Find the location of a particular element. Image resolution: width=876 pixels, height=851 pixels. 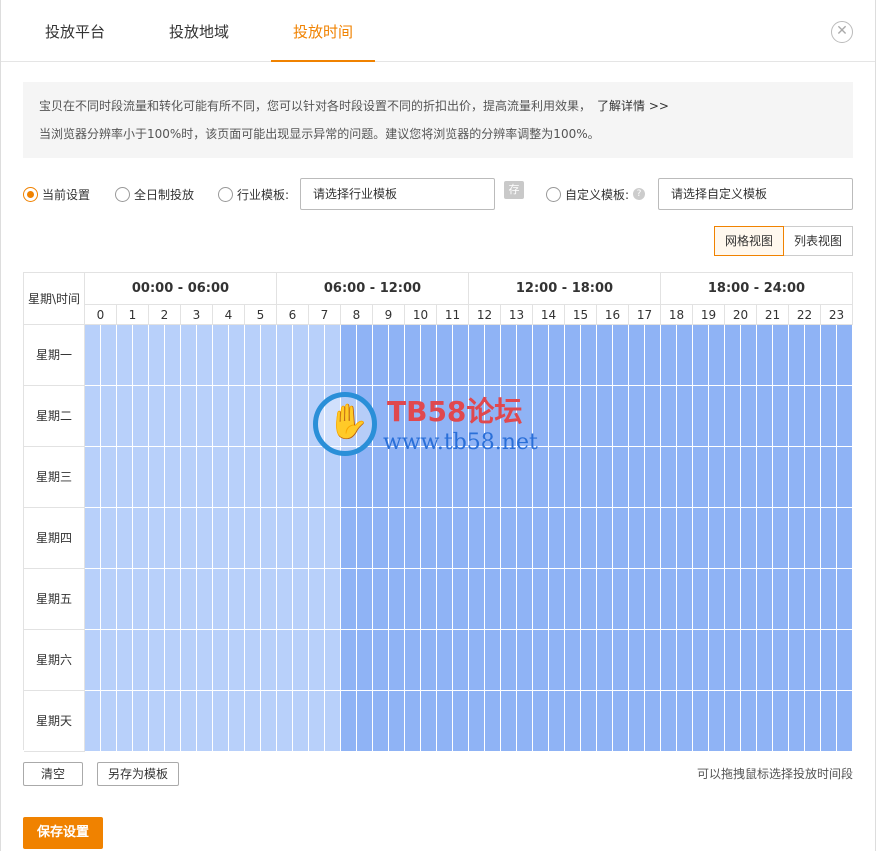

grid-view-button: 网格视图 is located at coordinates (749, 241).